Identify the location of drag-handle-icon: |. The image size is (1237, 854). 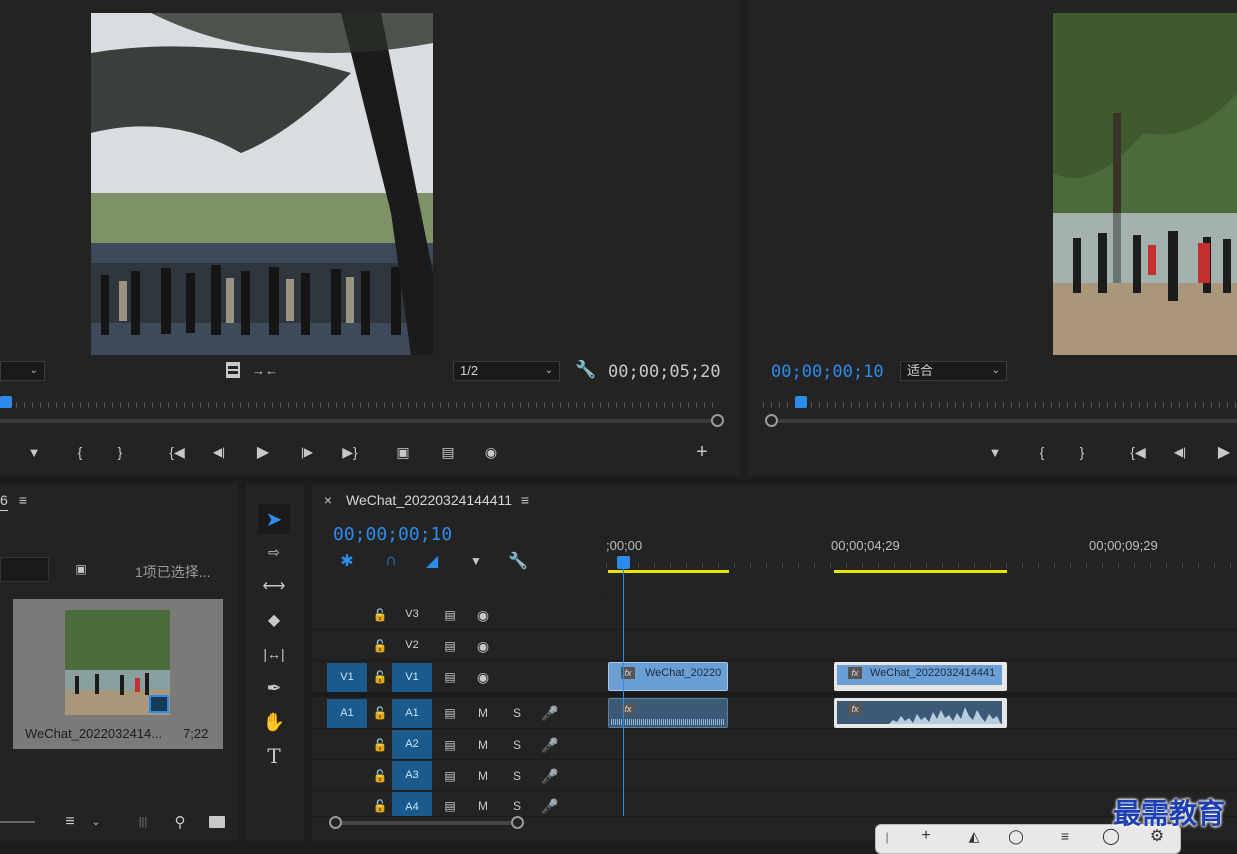
(887, 837).